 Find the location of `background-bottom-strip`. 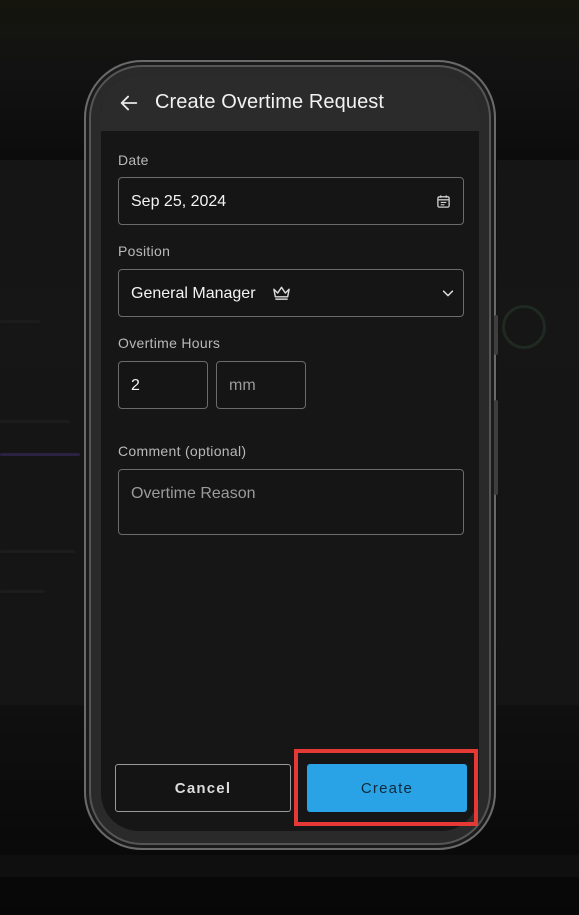

background-bottom-strip is located at coordinates (289, 866).